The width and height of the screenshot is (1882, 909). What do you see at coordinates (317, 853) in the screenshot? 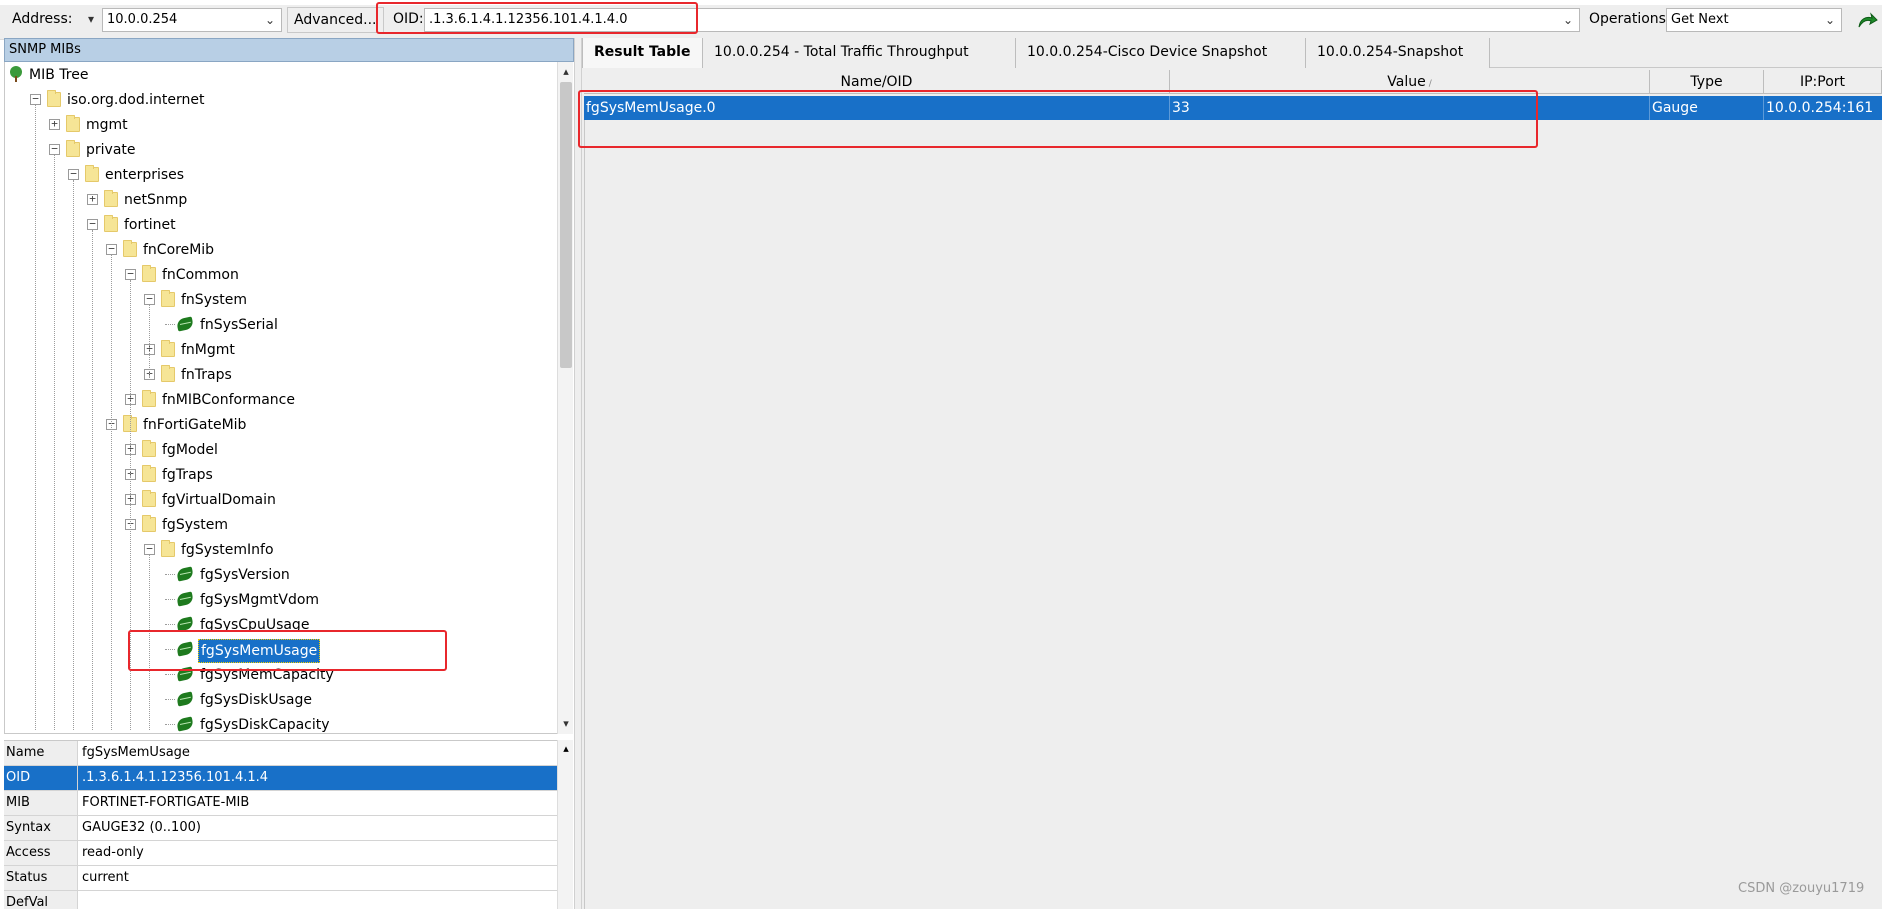
I see `property-value: read-only` at bounding box center [317, 853].